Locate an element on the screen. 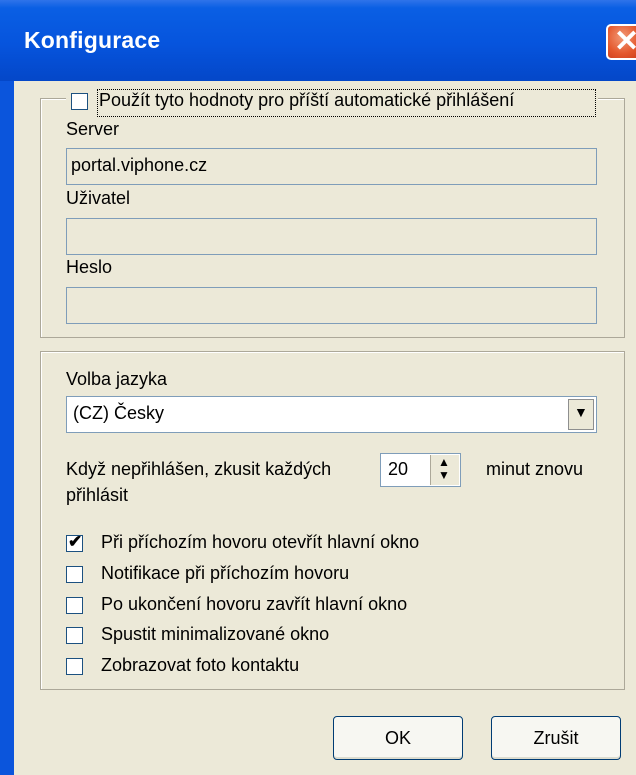 The width and height of the screenshot is (636, 775). spin-down-icon: ▼ is located at coordinates (444, 475).